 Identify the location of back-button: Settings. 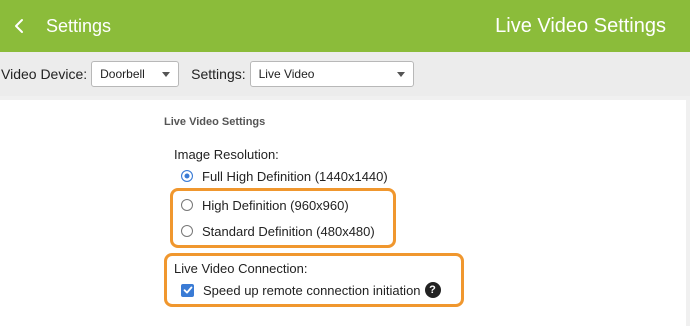
(60, 26).